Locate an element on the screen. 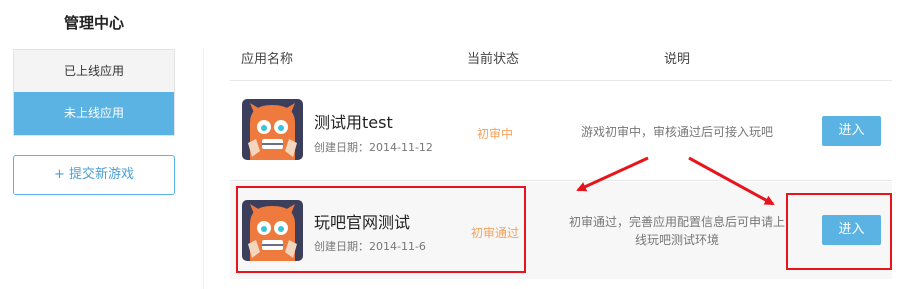 The height and width of the screenshot is (289, 900). submit-new-game-button: + 提交新游戏 is located at coordinates (94, 175).